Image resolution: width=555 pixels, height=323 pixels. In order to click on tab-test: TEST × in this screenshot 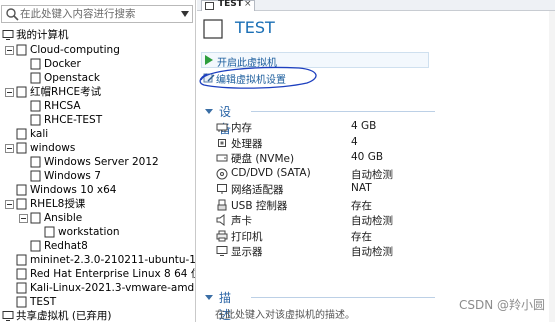, I will do `click(228, 5)`.